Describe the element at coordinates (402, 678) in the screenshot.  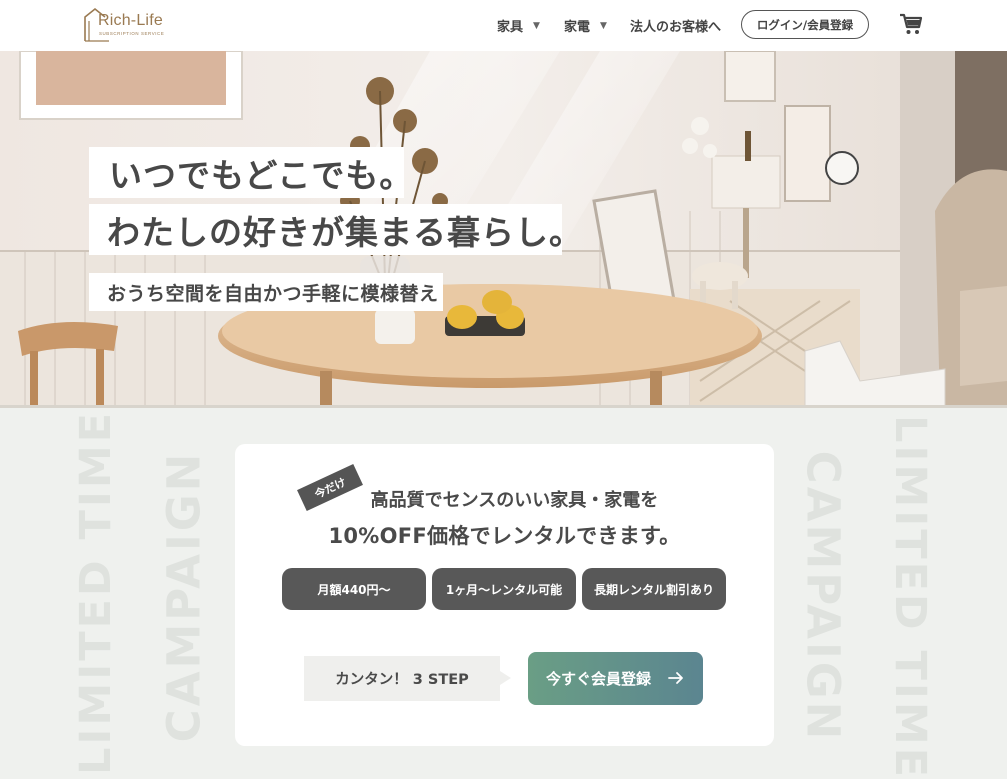
I see `easy-3-step-button: カンタン！ 3 STEP` at that location.